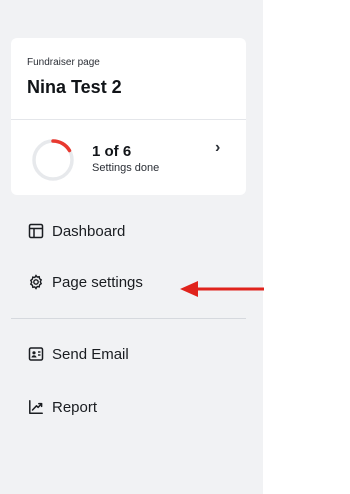  I want to click on nav-send-email: Send Email, so click(78, 354).